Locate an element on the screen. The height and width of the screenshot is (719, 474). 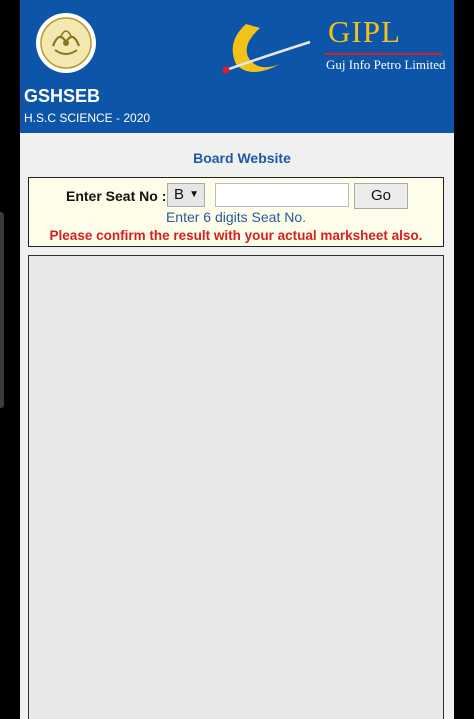
seat-number-label: Enter Seat No : is located at coordinates (116, 196).